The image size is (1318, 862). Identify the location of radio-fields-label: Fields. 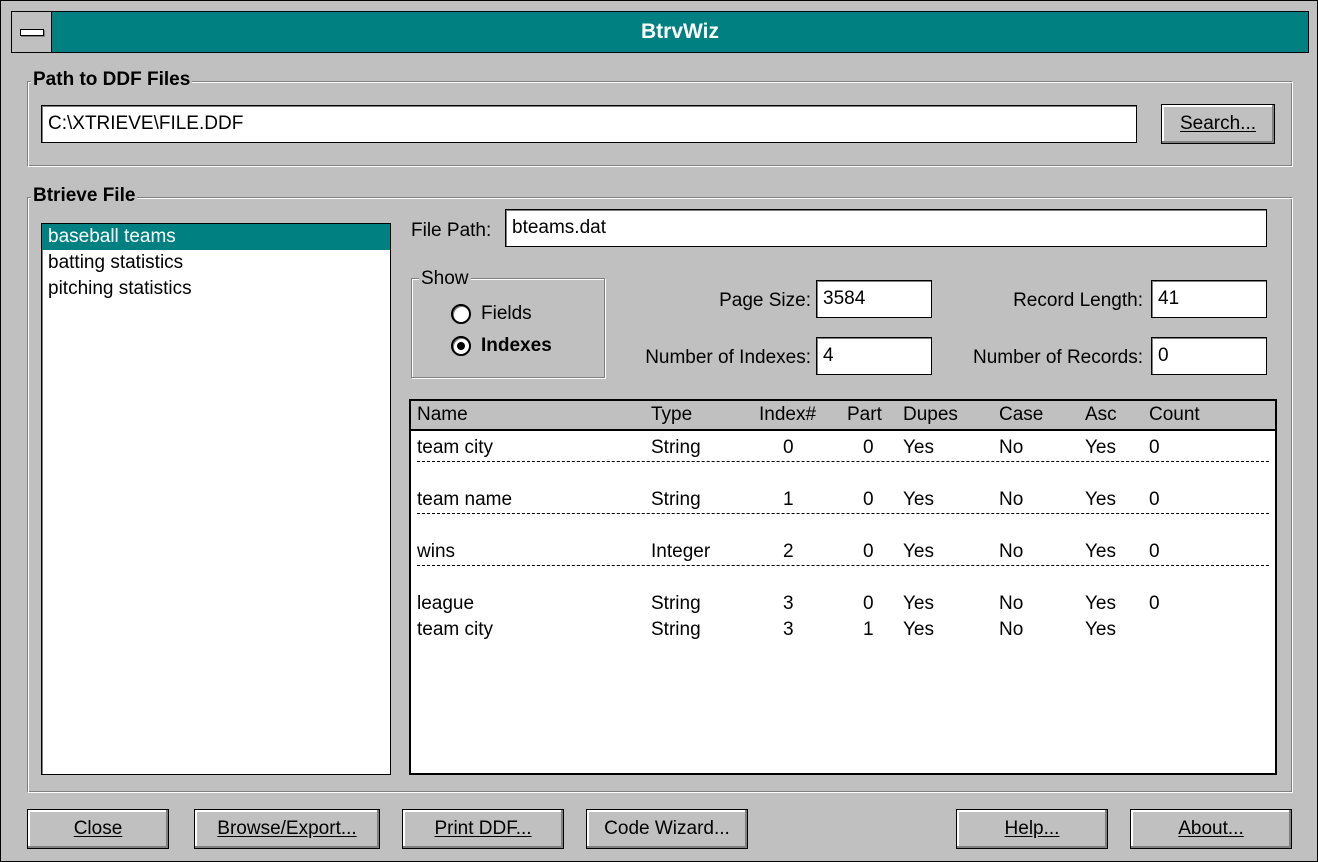
(506, 313).